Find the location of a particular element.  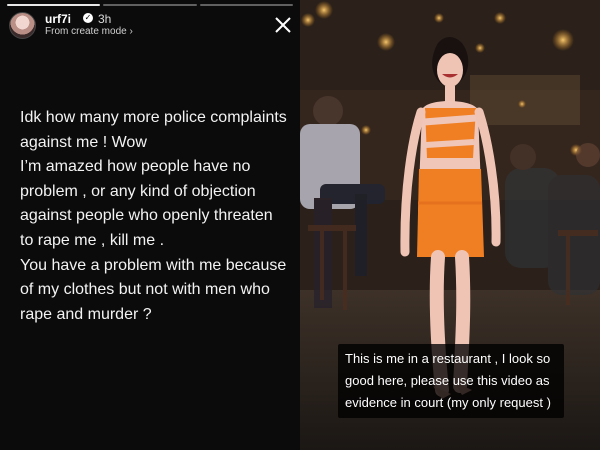

story-progress-bar is located at coordinates (150, 5).